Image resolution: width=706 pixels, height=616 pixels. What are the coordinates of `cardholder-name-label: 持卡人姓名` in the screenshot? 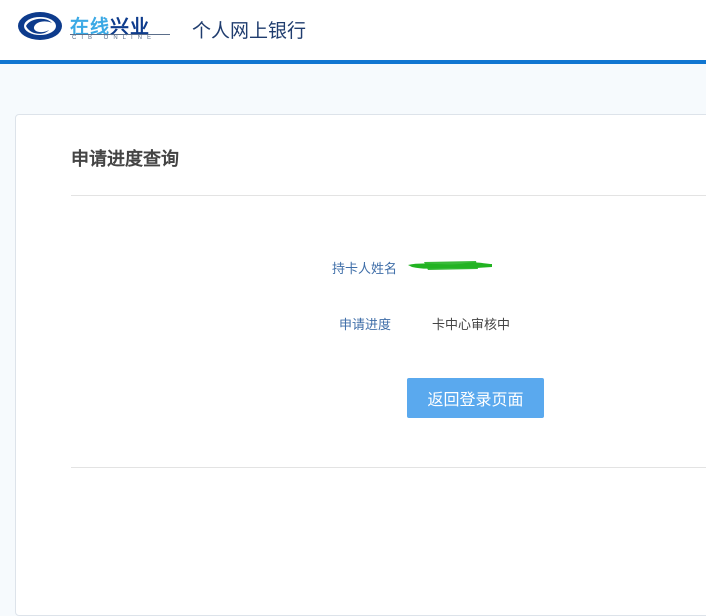 It's located at (365, 268).